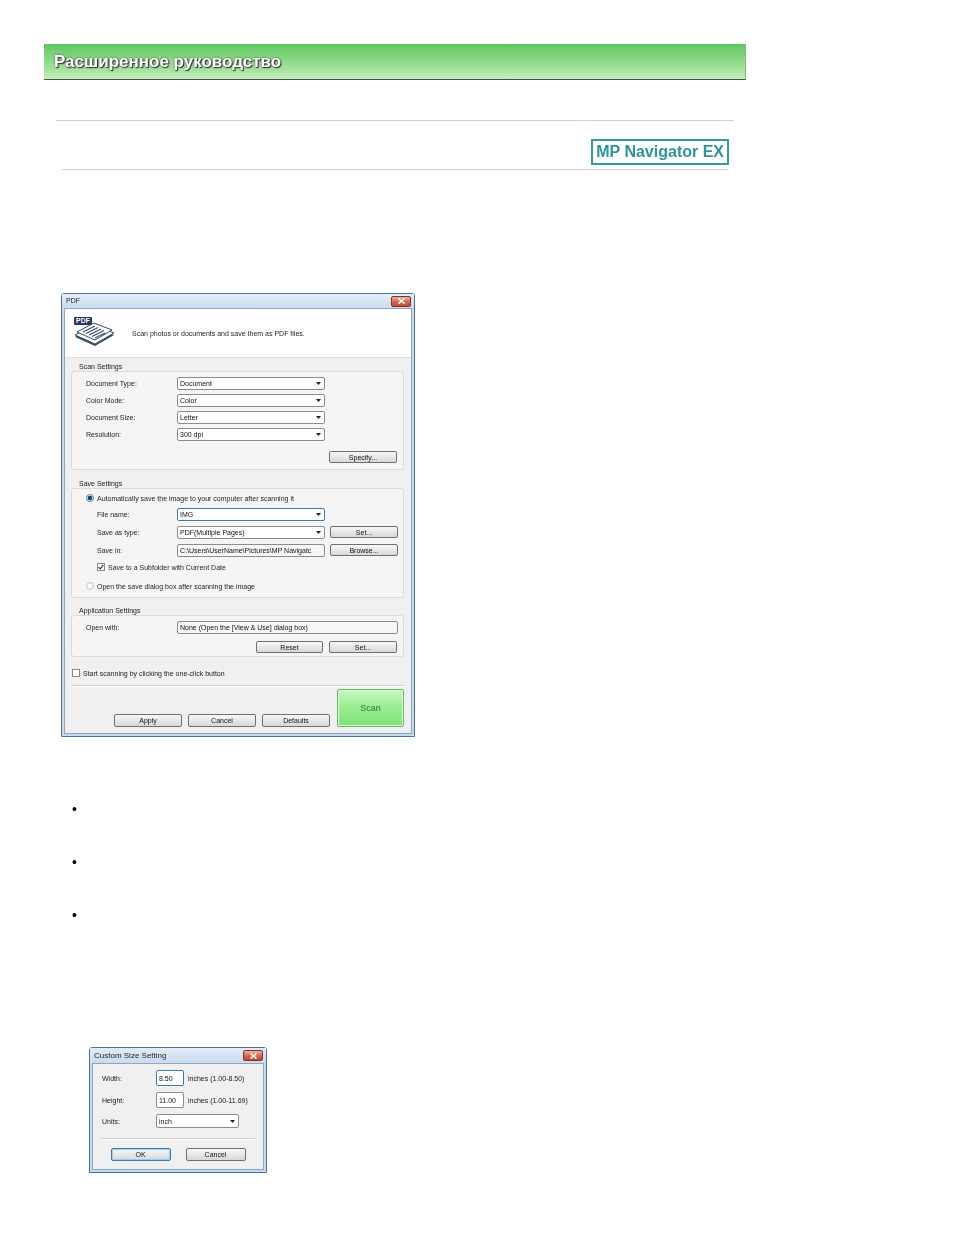 This screenshot has height=1235, width=954. Describe the element at coordinates (168, 61) in the screenshot. I see `page-title: Расширенное руководство` at that location.